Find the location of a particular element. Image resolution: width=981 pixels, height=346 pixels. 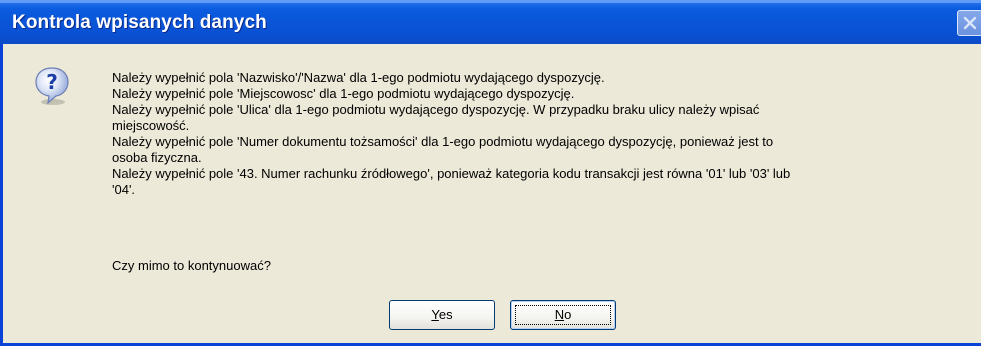

window-title: Kontrola wpisanych danych is located at coordinates (139, 22).